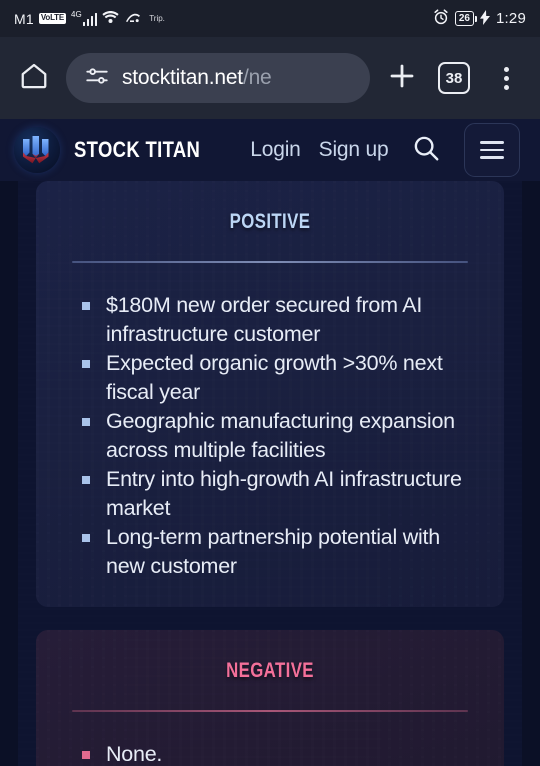 The image size is (540, 766). I want to click on status-bar-clock: 1:29, so click(511, 18).